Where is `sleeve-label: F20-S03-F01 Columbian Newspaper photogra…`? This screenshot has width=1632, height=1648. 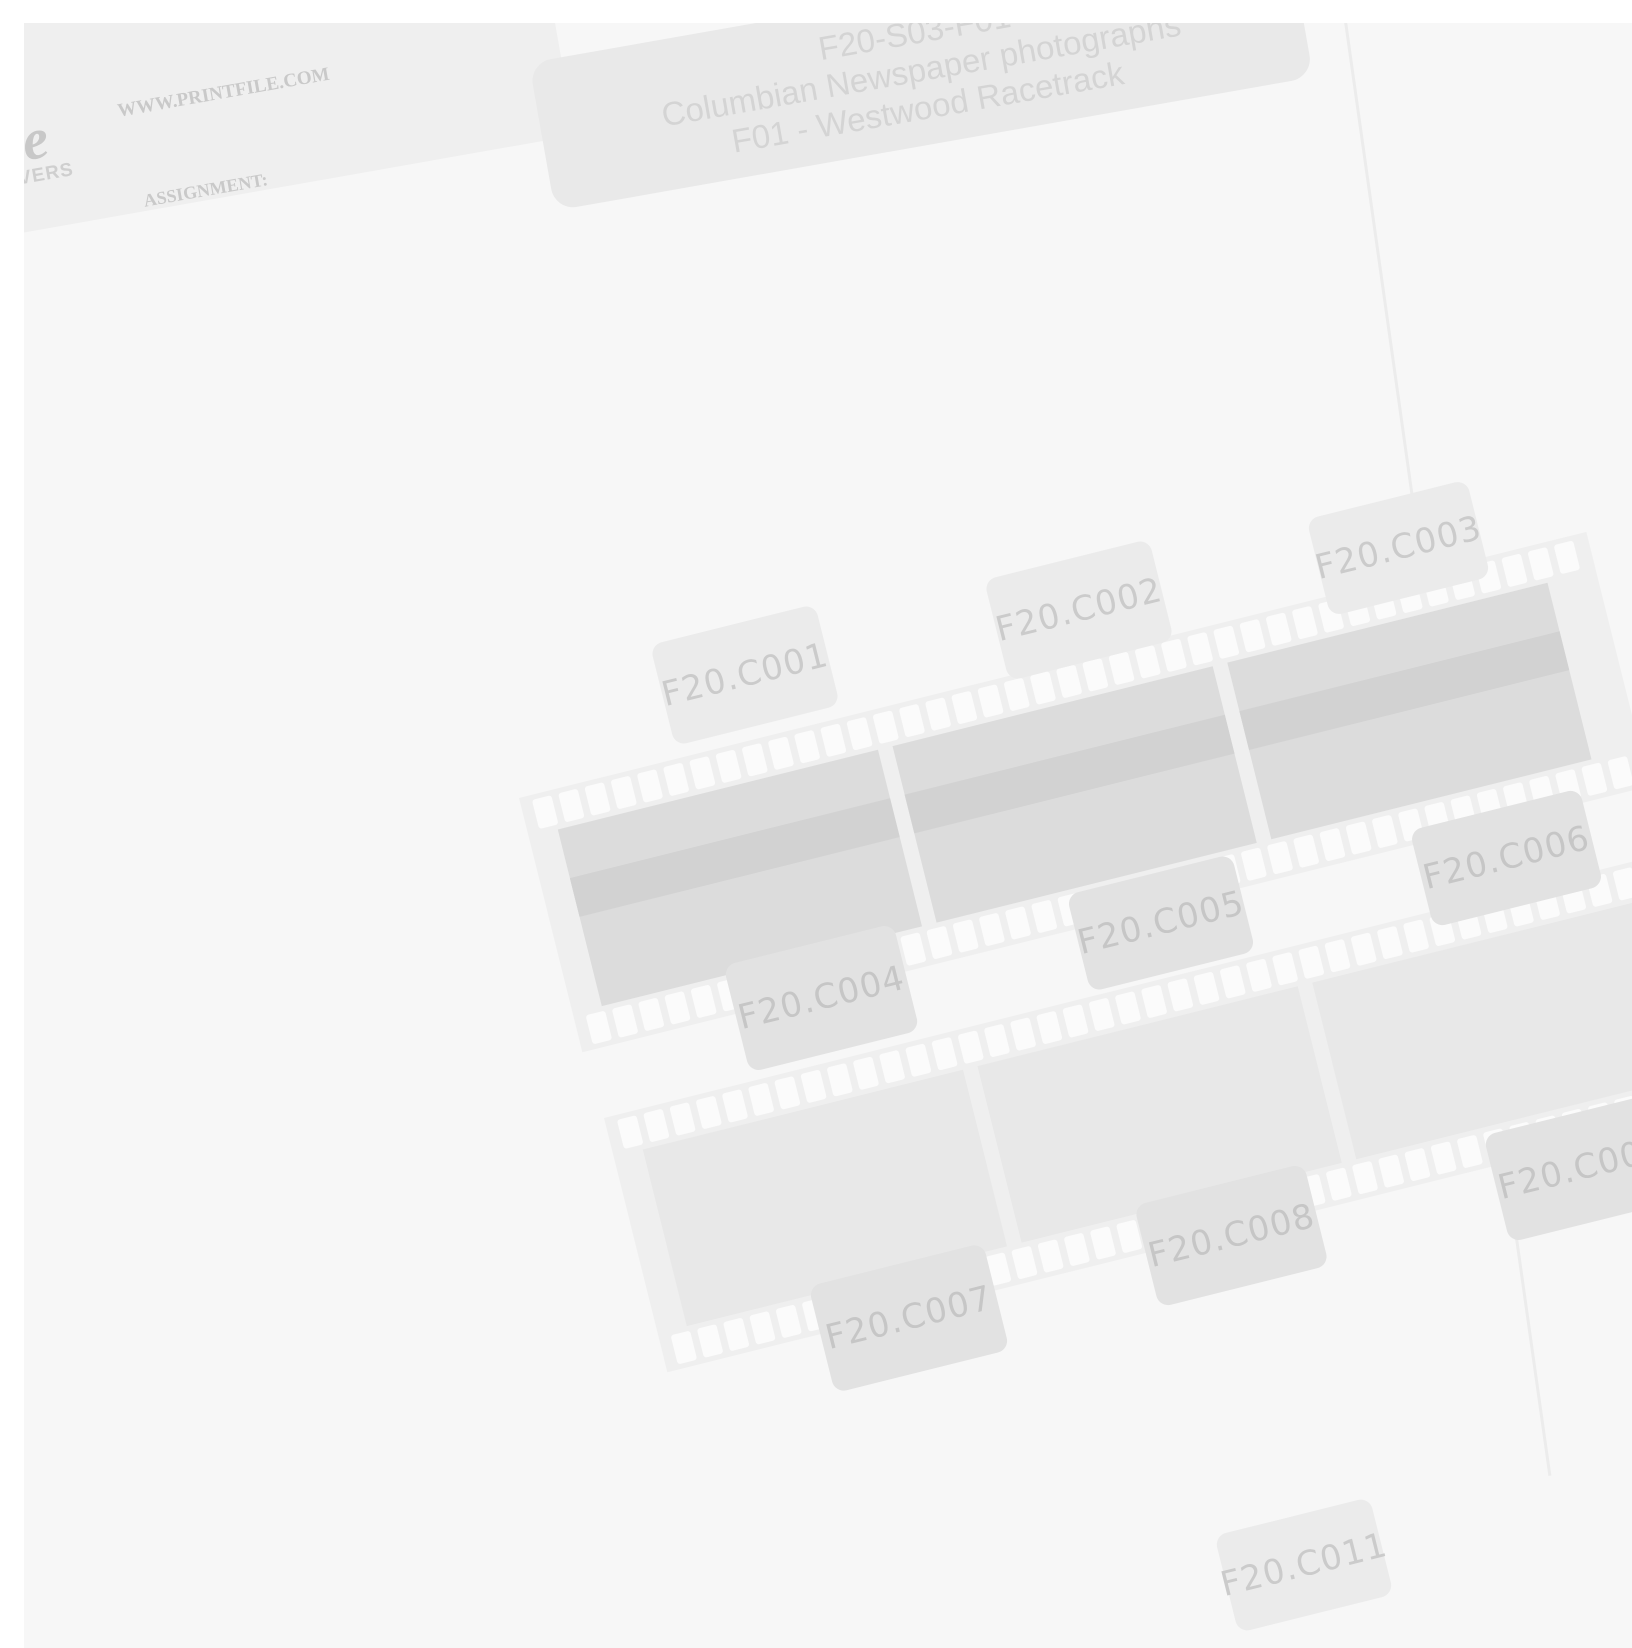
sleeve-label: F20-S03-F01 Columbian Newspaper photogra… is located at coordinates (921, 117).